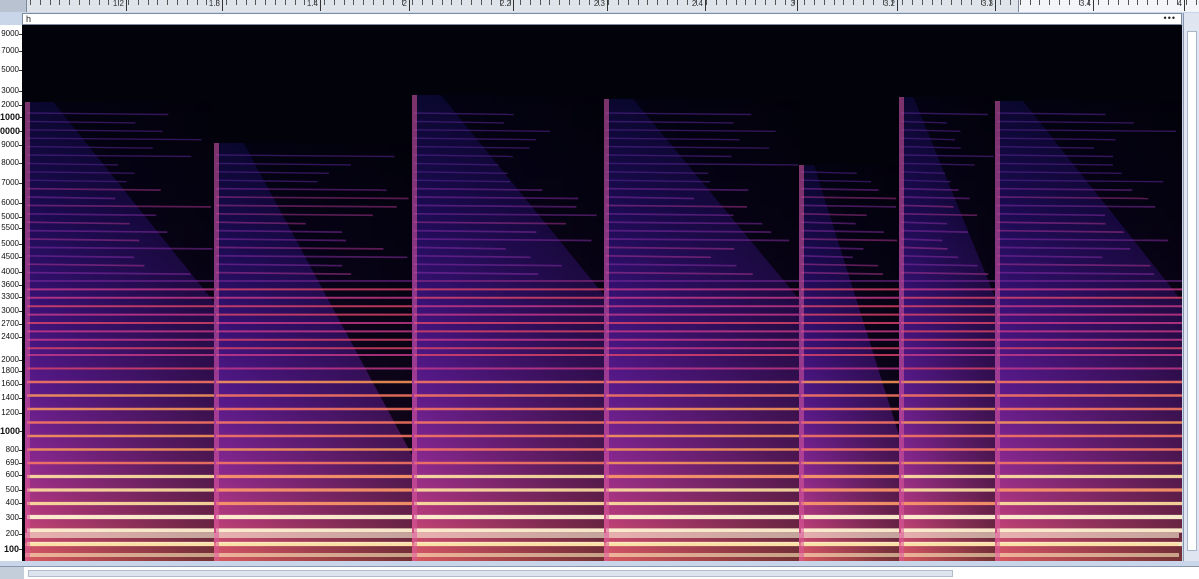  I want to click on frequency-label: 600, so click(12, 474).